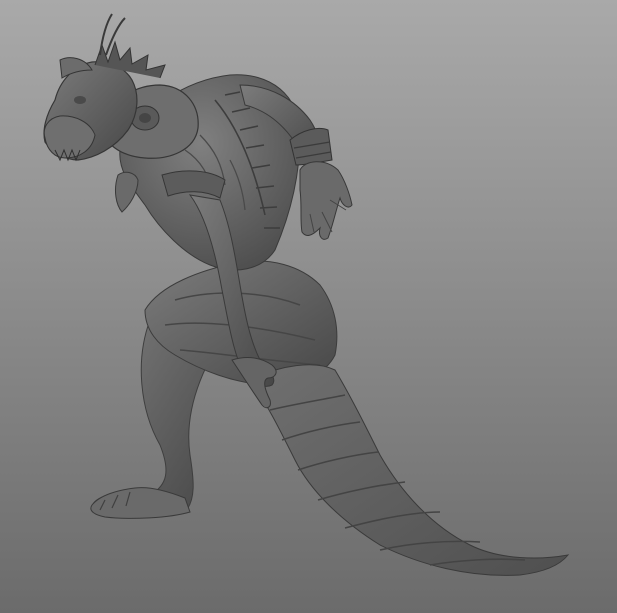 Image resolution: width=617 pixels, height=613 pixels. What do you see at coordinates (126, 192) in the screenshot?
I see `pendant` at bounding box center [126, 192].